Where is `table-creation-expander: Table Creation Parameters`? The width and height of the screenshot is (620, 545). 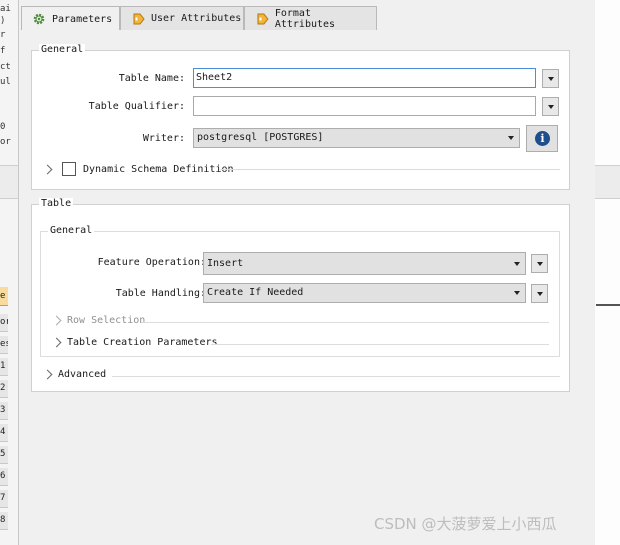 table-creation-expander: Table Creation Parameters is located at coordinates (134, 342).